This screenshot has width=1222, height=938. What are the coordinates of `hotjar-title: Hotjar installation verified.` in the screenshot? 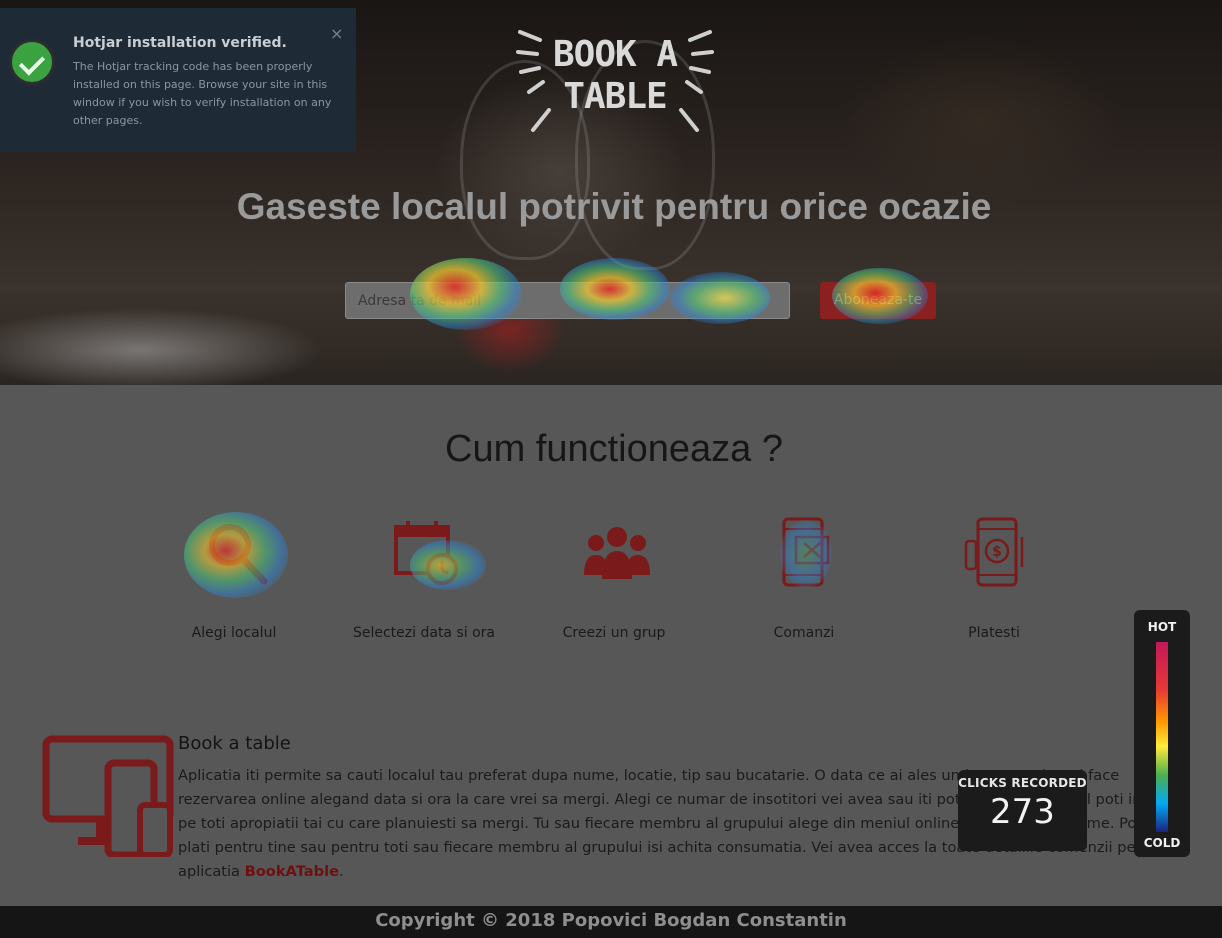 It's located at (180, 43).